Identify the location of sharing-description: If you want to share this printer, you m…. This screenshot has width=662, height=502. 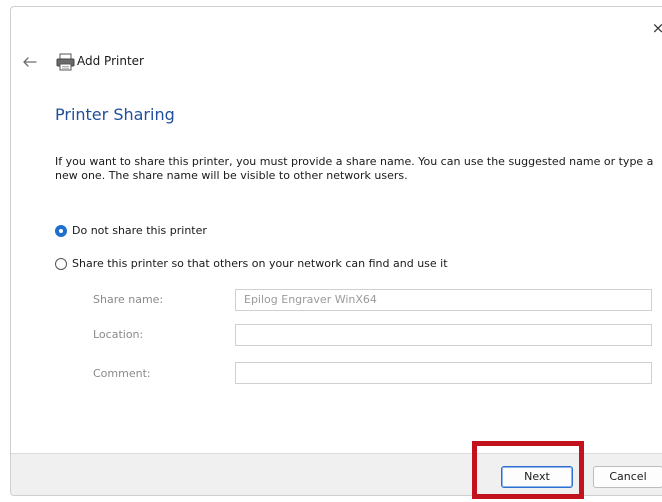
(354, 168).